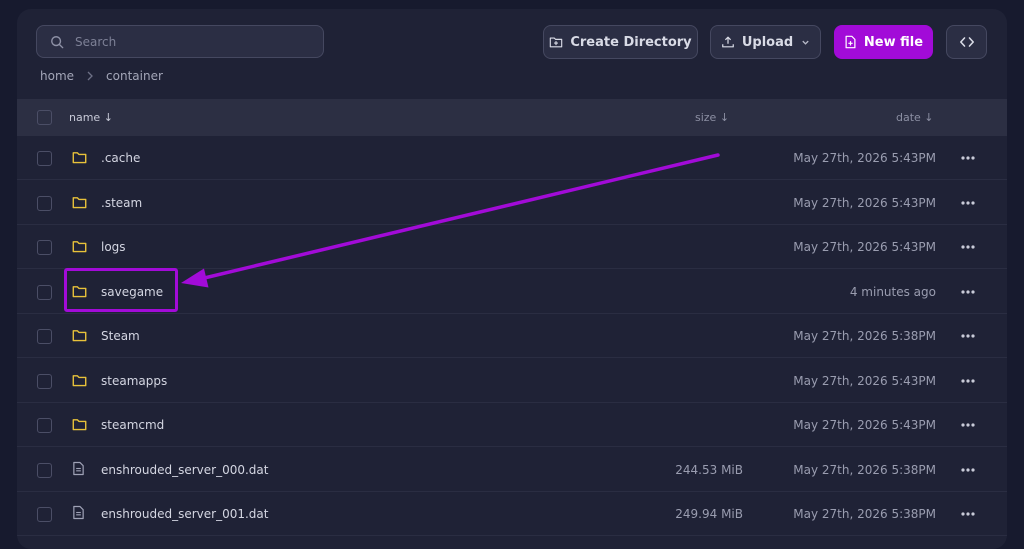  What do you see at coordinates (450, 220) in the screenshot?
I see `annotation-arrow` at bounding box center [450, 220].